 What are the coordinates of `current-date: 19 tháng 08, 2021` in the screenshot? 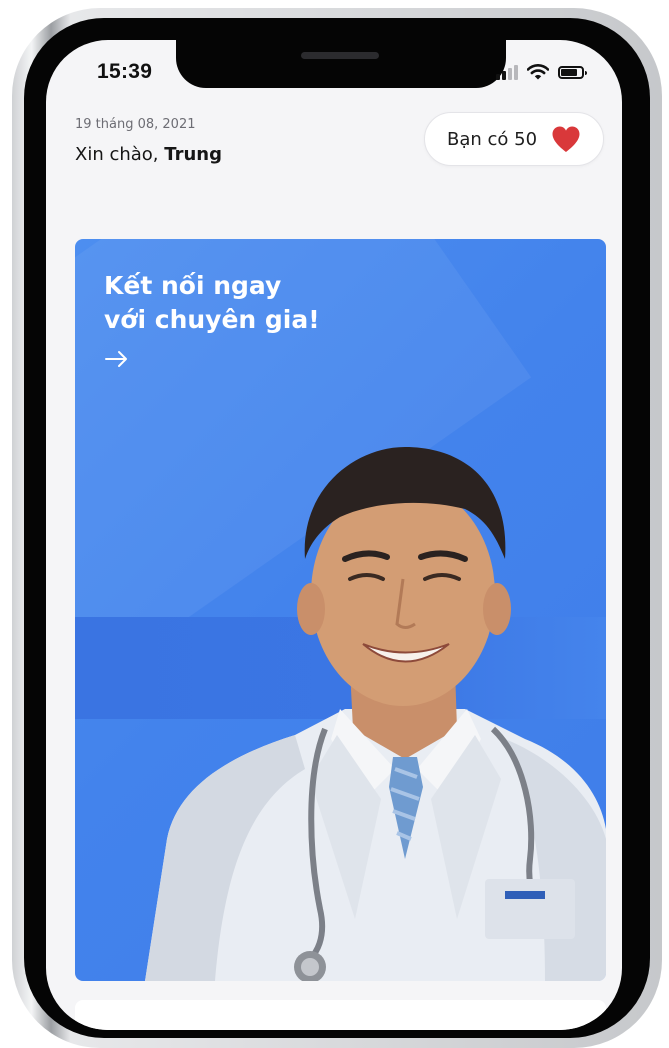 It's located at (135, 124).